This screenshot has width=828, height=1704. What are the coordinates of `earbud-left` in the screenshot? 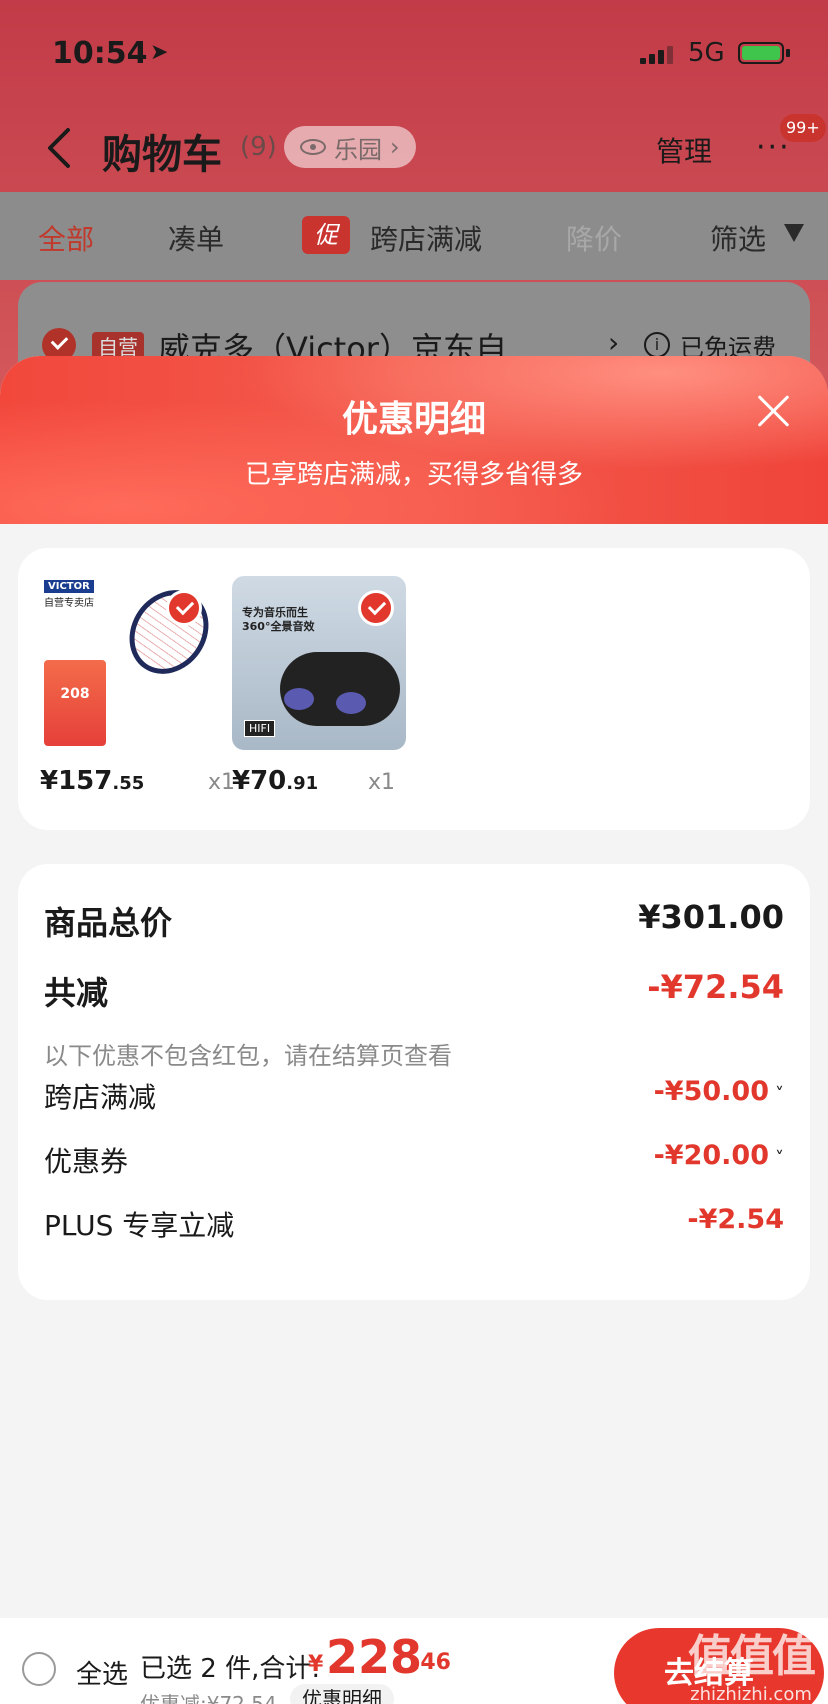 It's located at (299, 699).